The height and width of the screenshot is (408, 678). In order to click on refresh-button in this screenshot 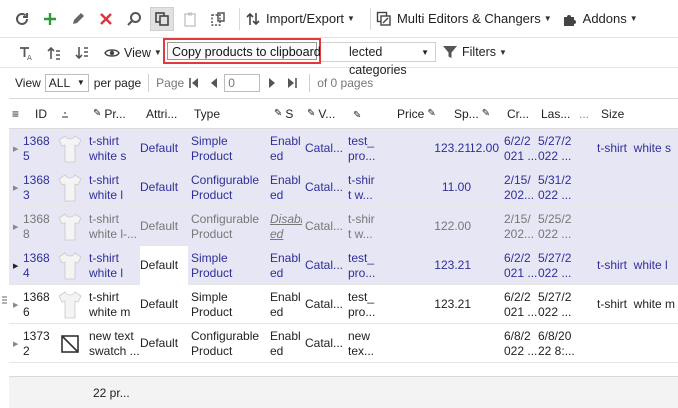, I will do `click(22, 19)`.